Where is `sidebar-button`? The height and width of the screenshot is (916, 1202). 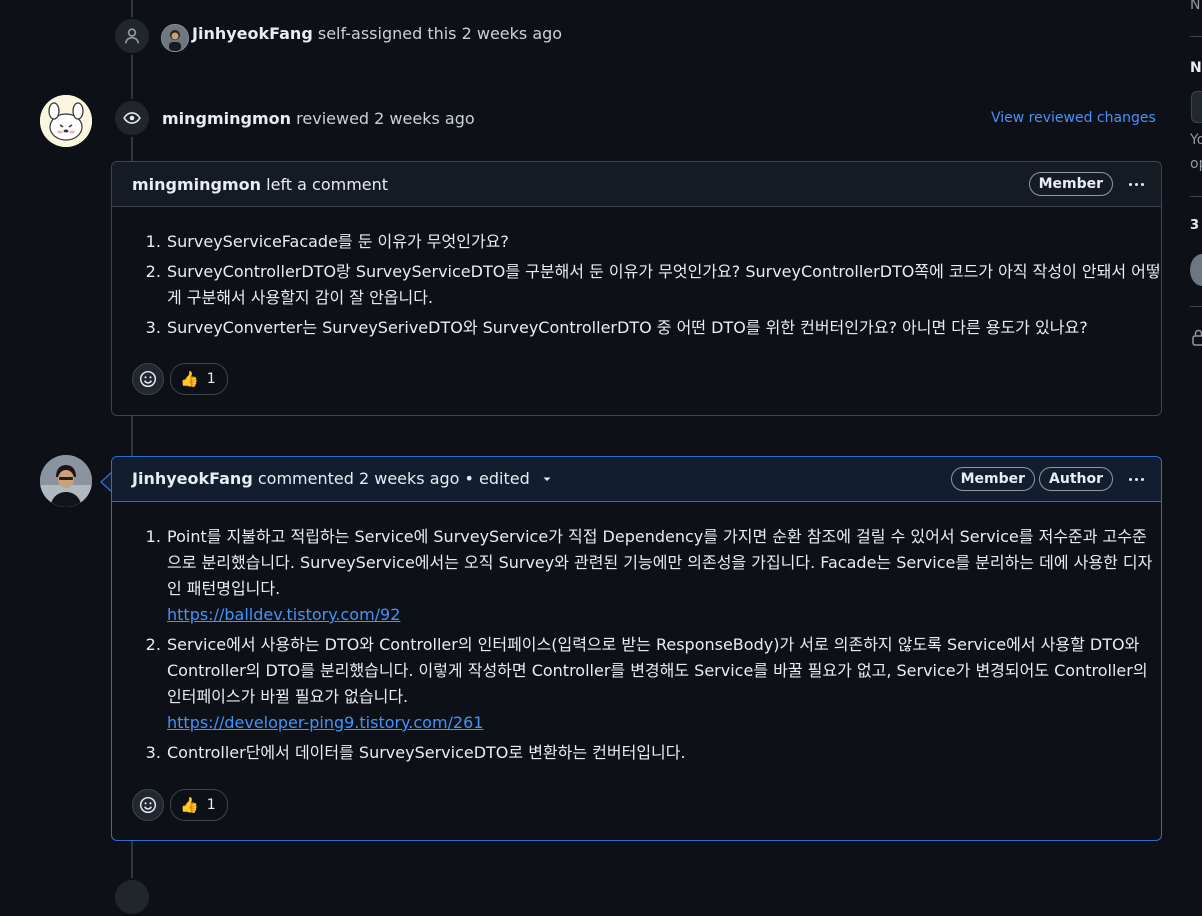 sidebar-button is located at coordinates (1196, 107).